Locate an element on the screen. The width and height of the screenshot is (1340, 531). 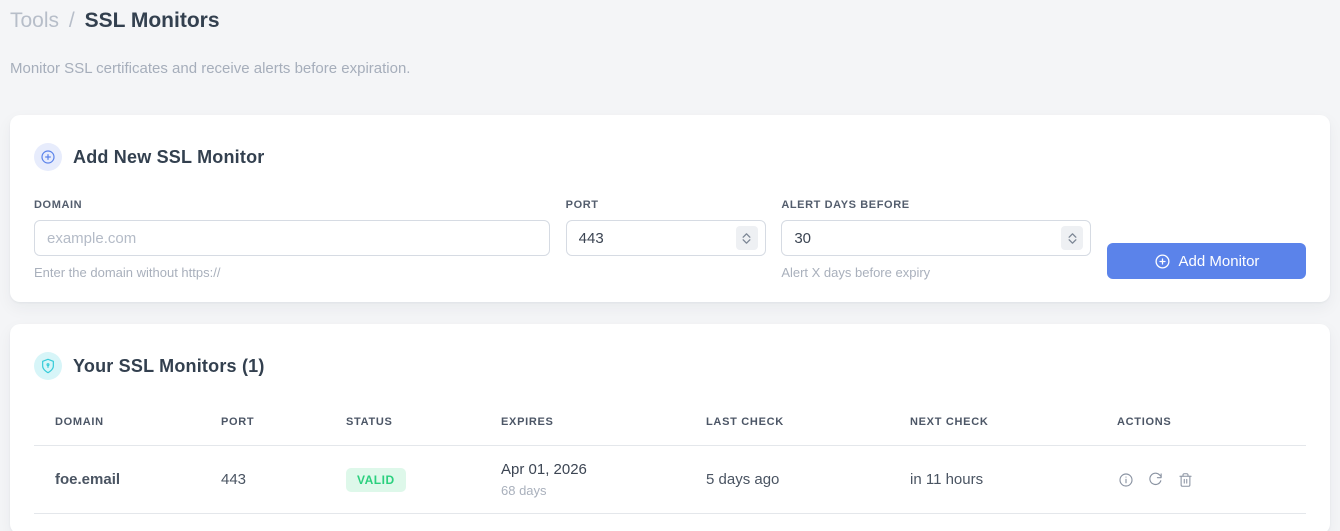
alert-days-label: ALERT DAYS BEFORE is located at coordinates (845, 205).